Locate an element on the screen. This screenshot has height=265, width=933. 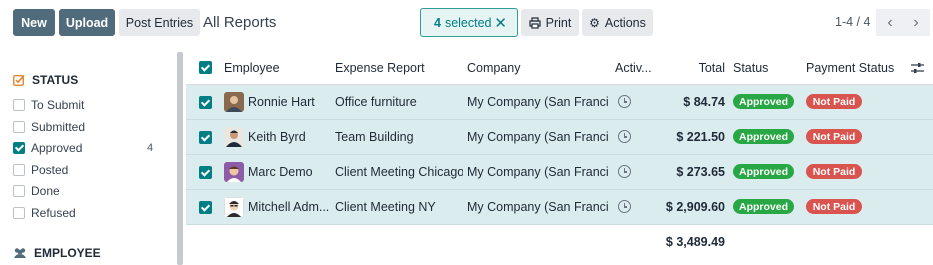
column-expense-report: Expense Report is located at coordinates (380, 68).